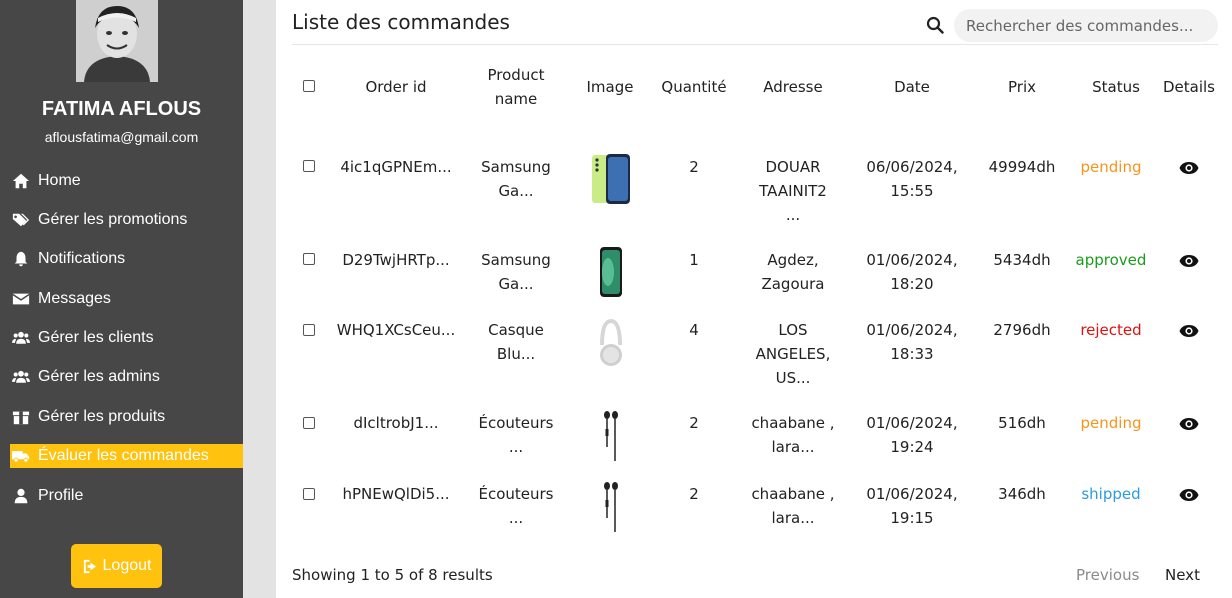 The width and height of the screenshot is (1232, 598). What do you see at coordinates (21, 456) in the screenshot?
I see `truck-icon` at bounding box center [21, 456].